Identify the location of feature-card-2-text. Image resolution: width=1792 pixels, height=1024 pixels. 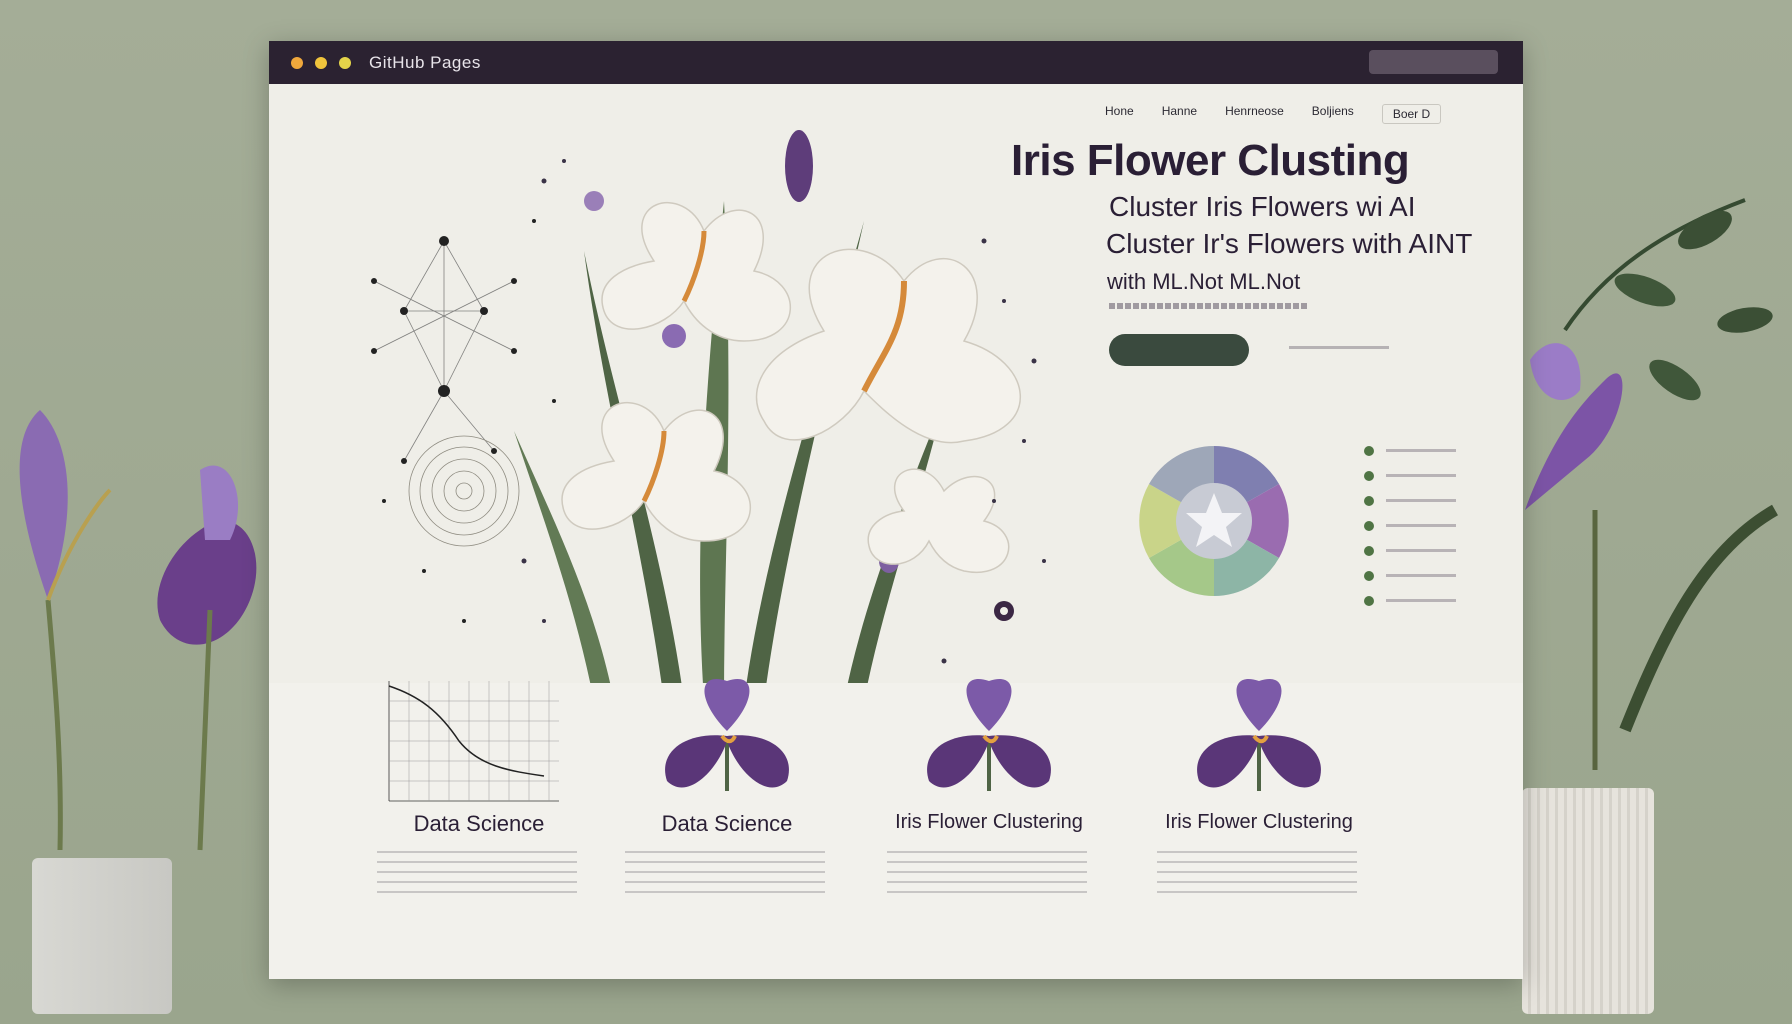
(725, 875).